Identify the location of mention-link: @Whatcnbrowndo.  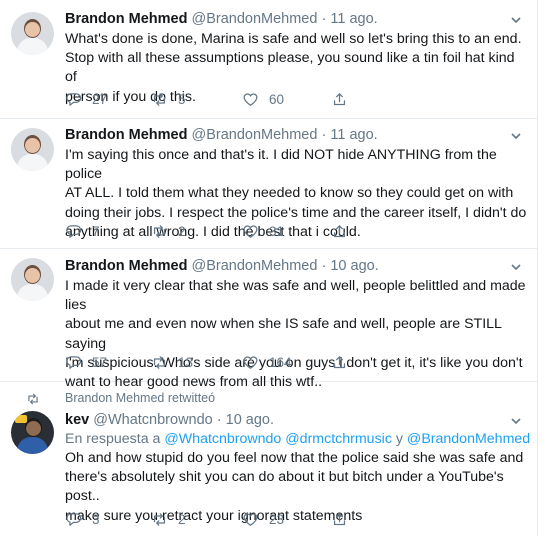
(222, 439).